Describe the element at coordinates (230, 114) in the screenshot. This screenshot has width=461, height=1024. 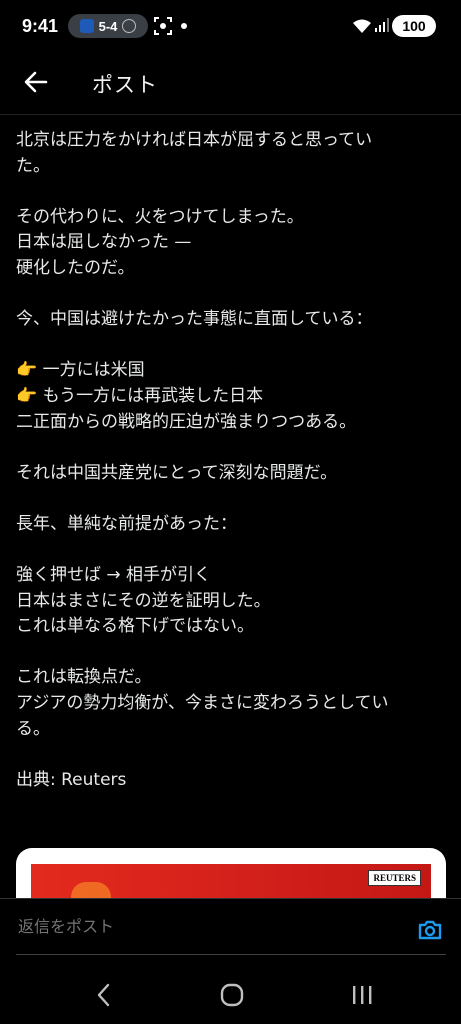
I see `header-divider` at that location.